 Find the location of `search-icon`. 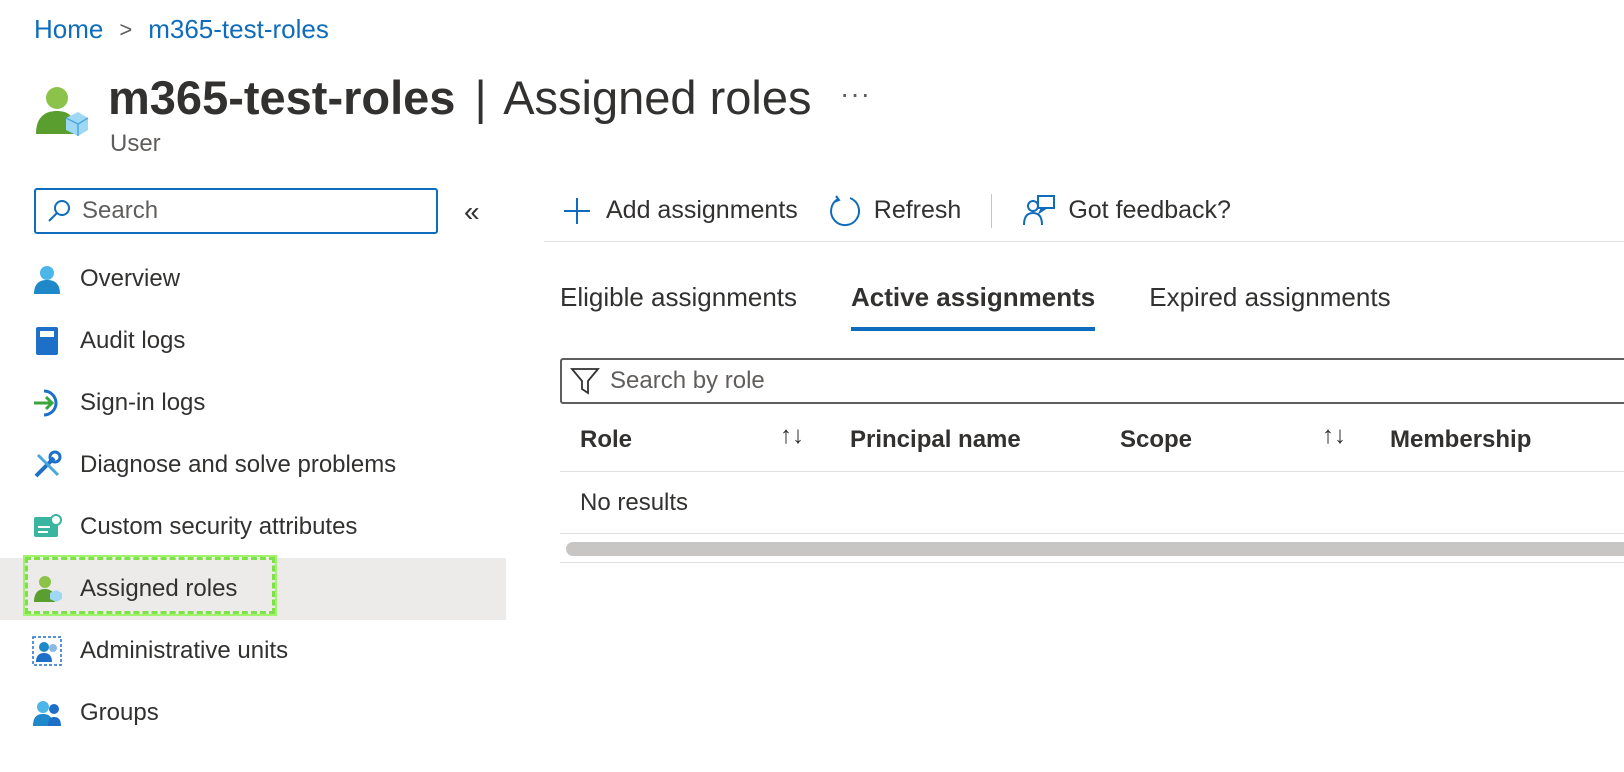

search-icon is located at coordinates (59, 211).